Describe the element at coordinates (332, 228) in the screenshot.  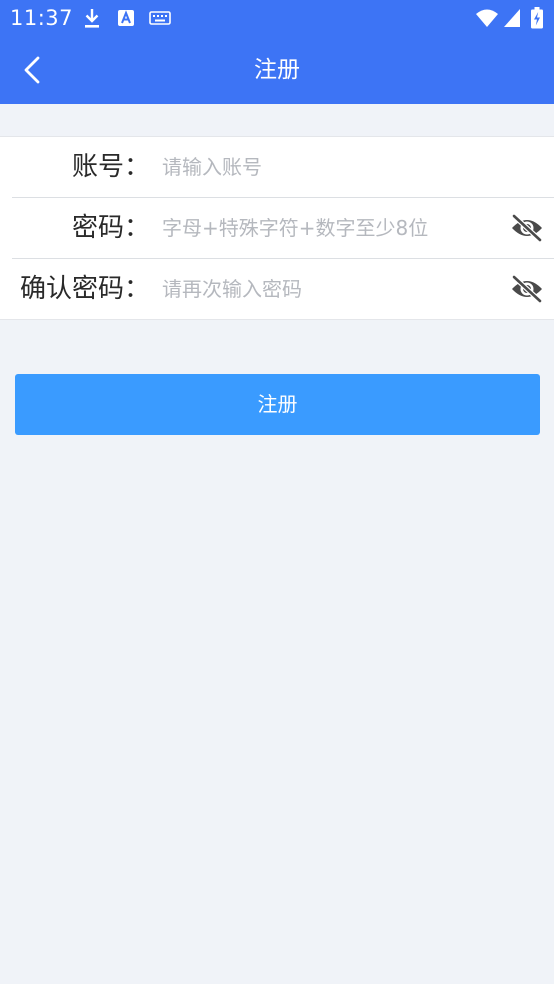
I see `password-input` at that location.